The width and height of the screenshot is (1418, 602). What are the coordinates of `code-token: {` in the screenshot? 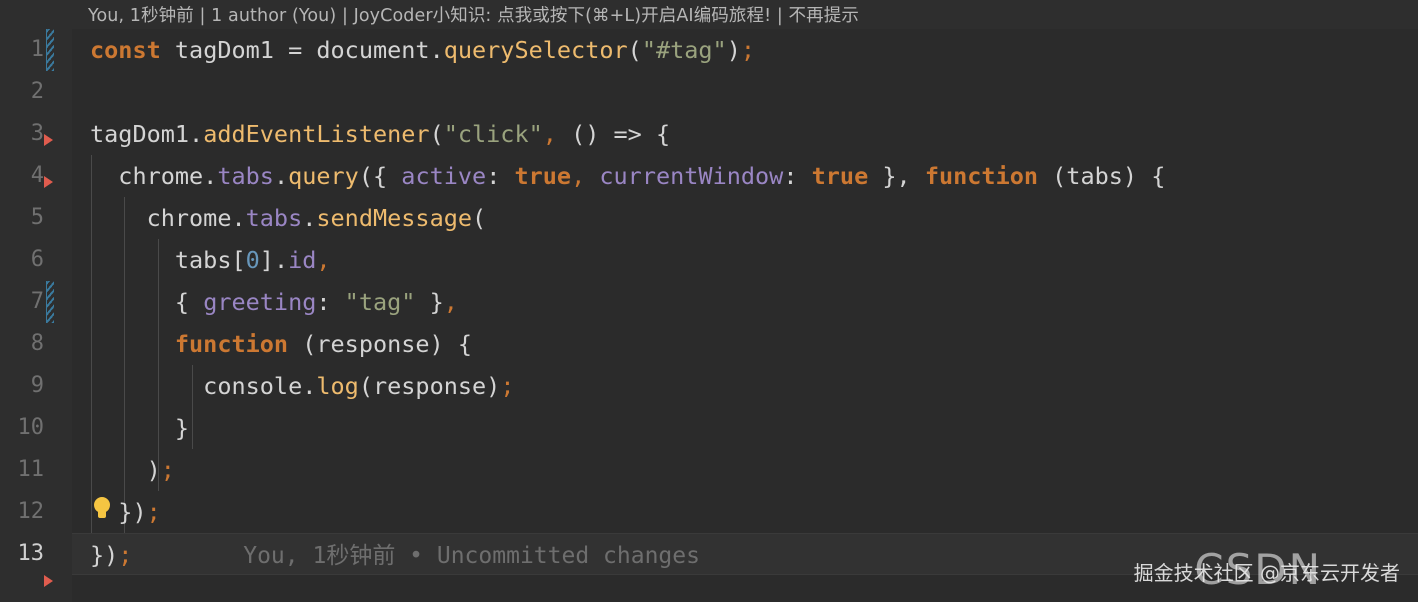 It's located at (147, 302).